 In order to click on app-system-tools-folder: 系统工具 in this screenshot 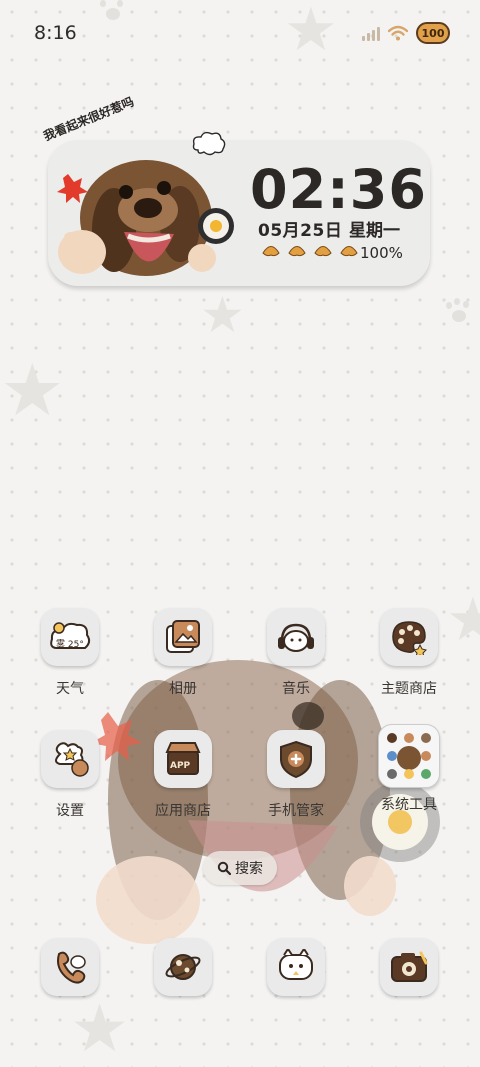, I will do `click(409, 769)`.